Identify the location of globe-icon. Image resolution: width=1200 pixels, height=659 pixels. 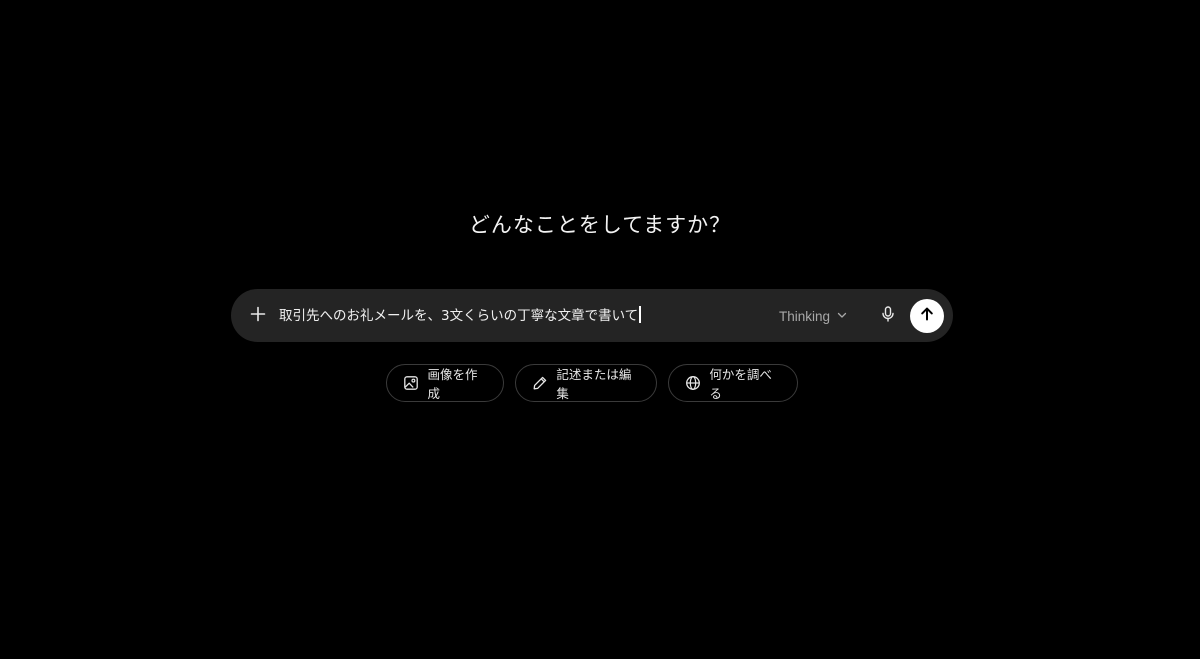
(692, 383).